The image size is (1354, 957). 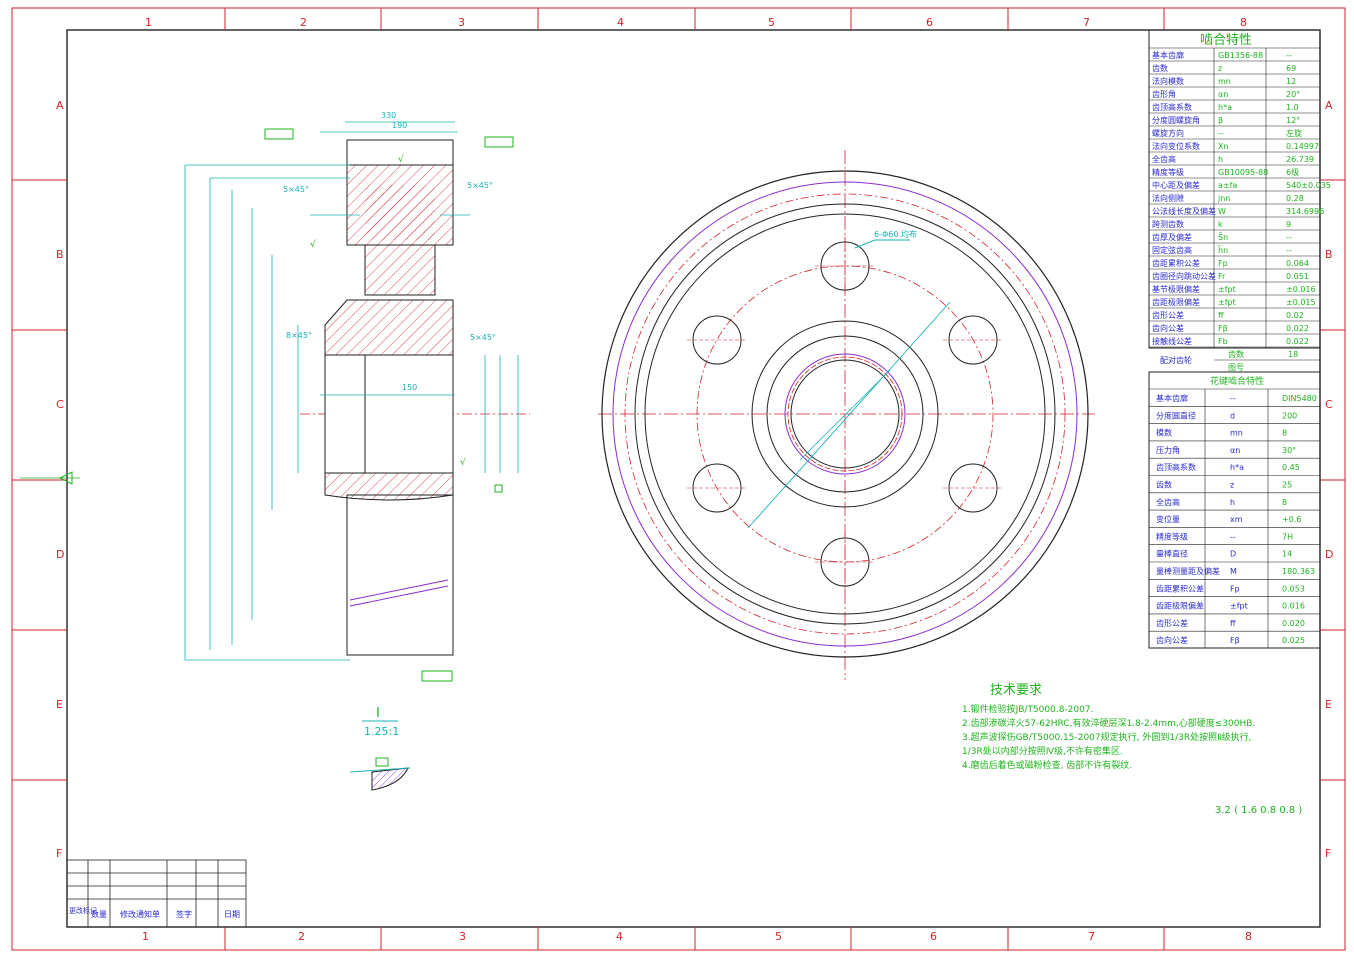 What do you see at coordinates (1220, 68) in the screenshot?
I see `mesh-row-symbol: z` at bounding box center [1220, 68].